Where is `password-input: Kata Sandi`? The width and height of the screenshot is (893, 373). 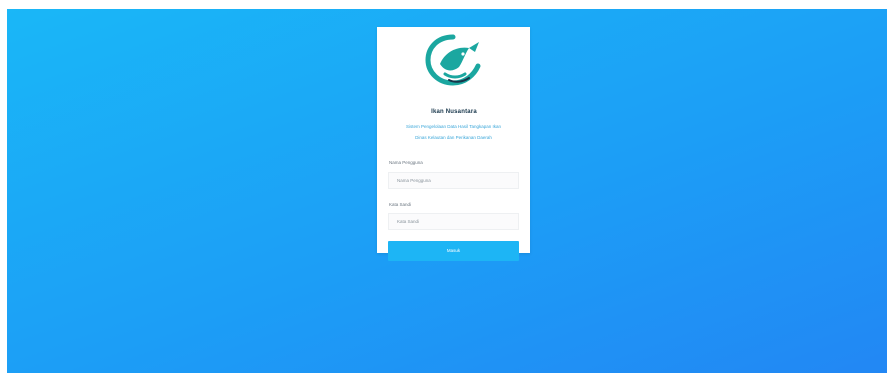
password-input: Kata Sandi is located at coordinates (453, 221).